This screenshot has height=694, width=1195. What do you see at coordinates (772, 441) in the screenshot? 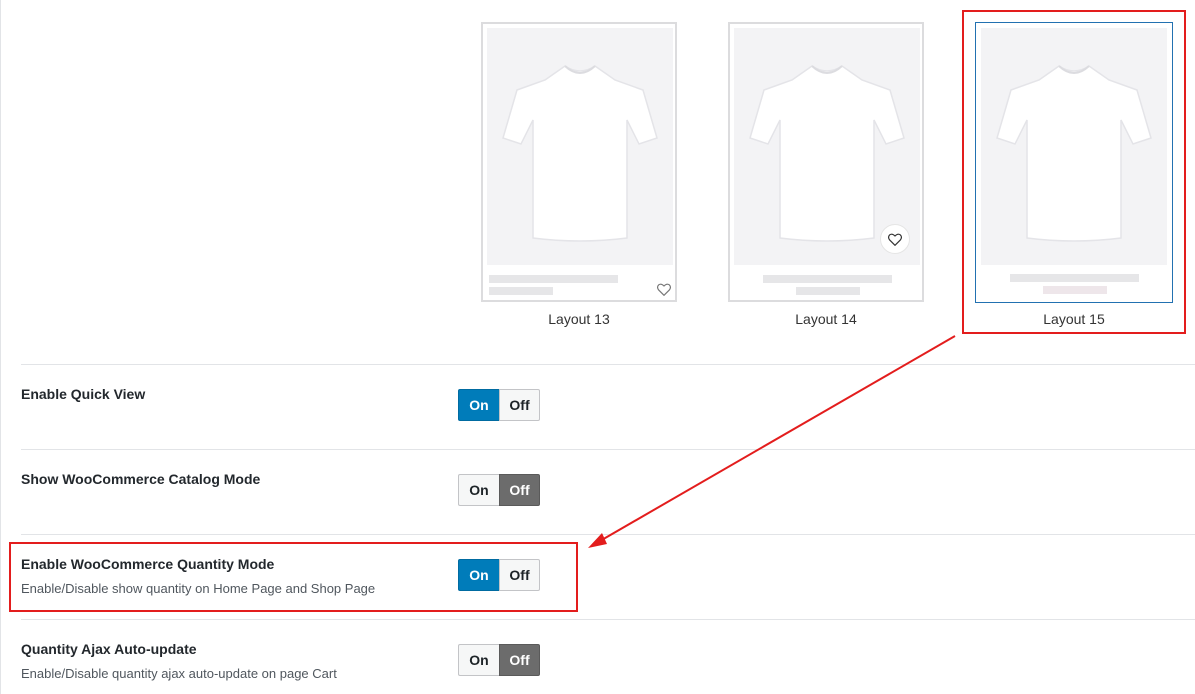
I see `annotation-arrow` at bounding box center [772, 441].